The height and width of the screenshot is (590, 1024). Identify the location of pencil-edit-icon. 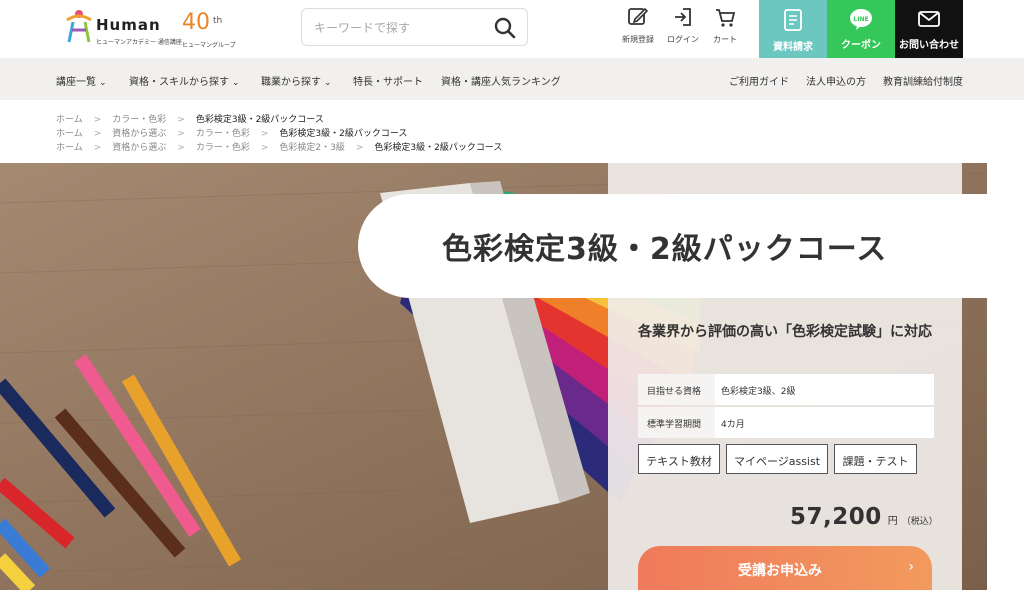
(638, 16).